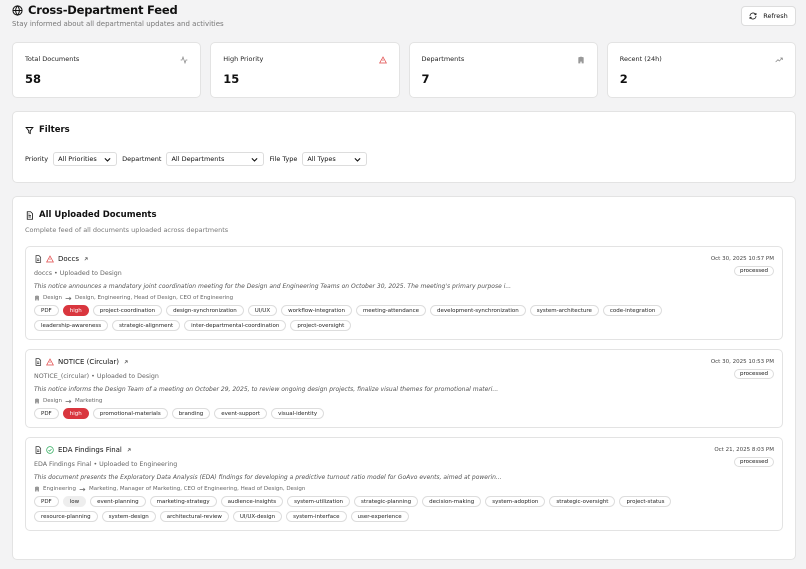  Describe the element at coordinates (33, 79) in the screenshot. I see `stat-value: 58` at that location.